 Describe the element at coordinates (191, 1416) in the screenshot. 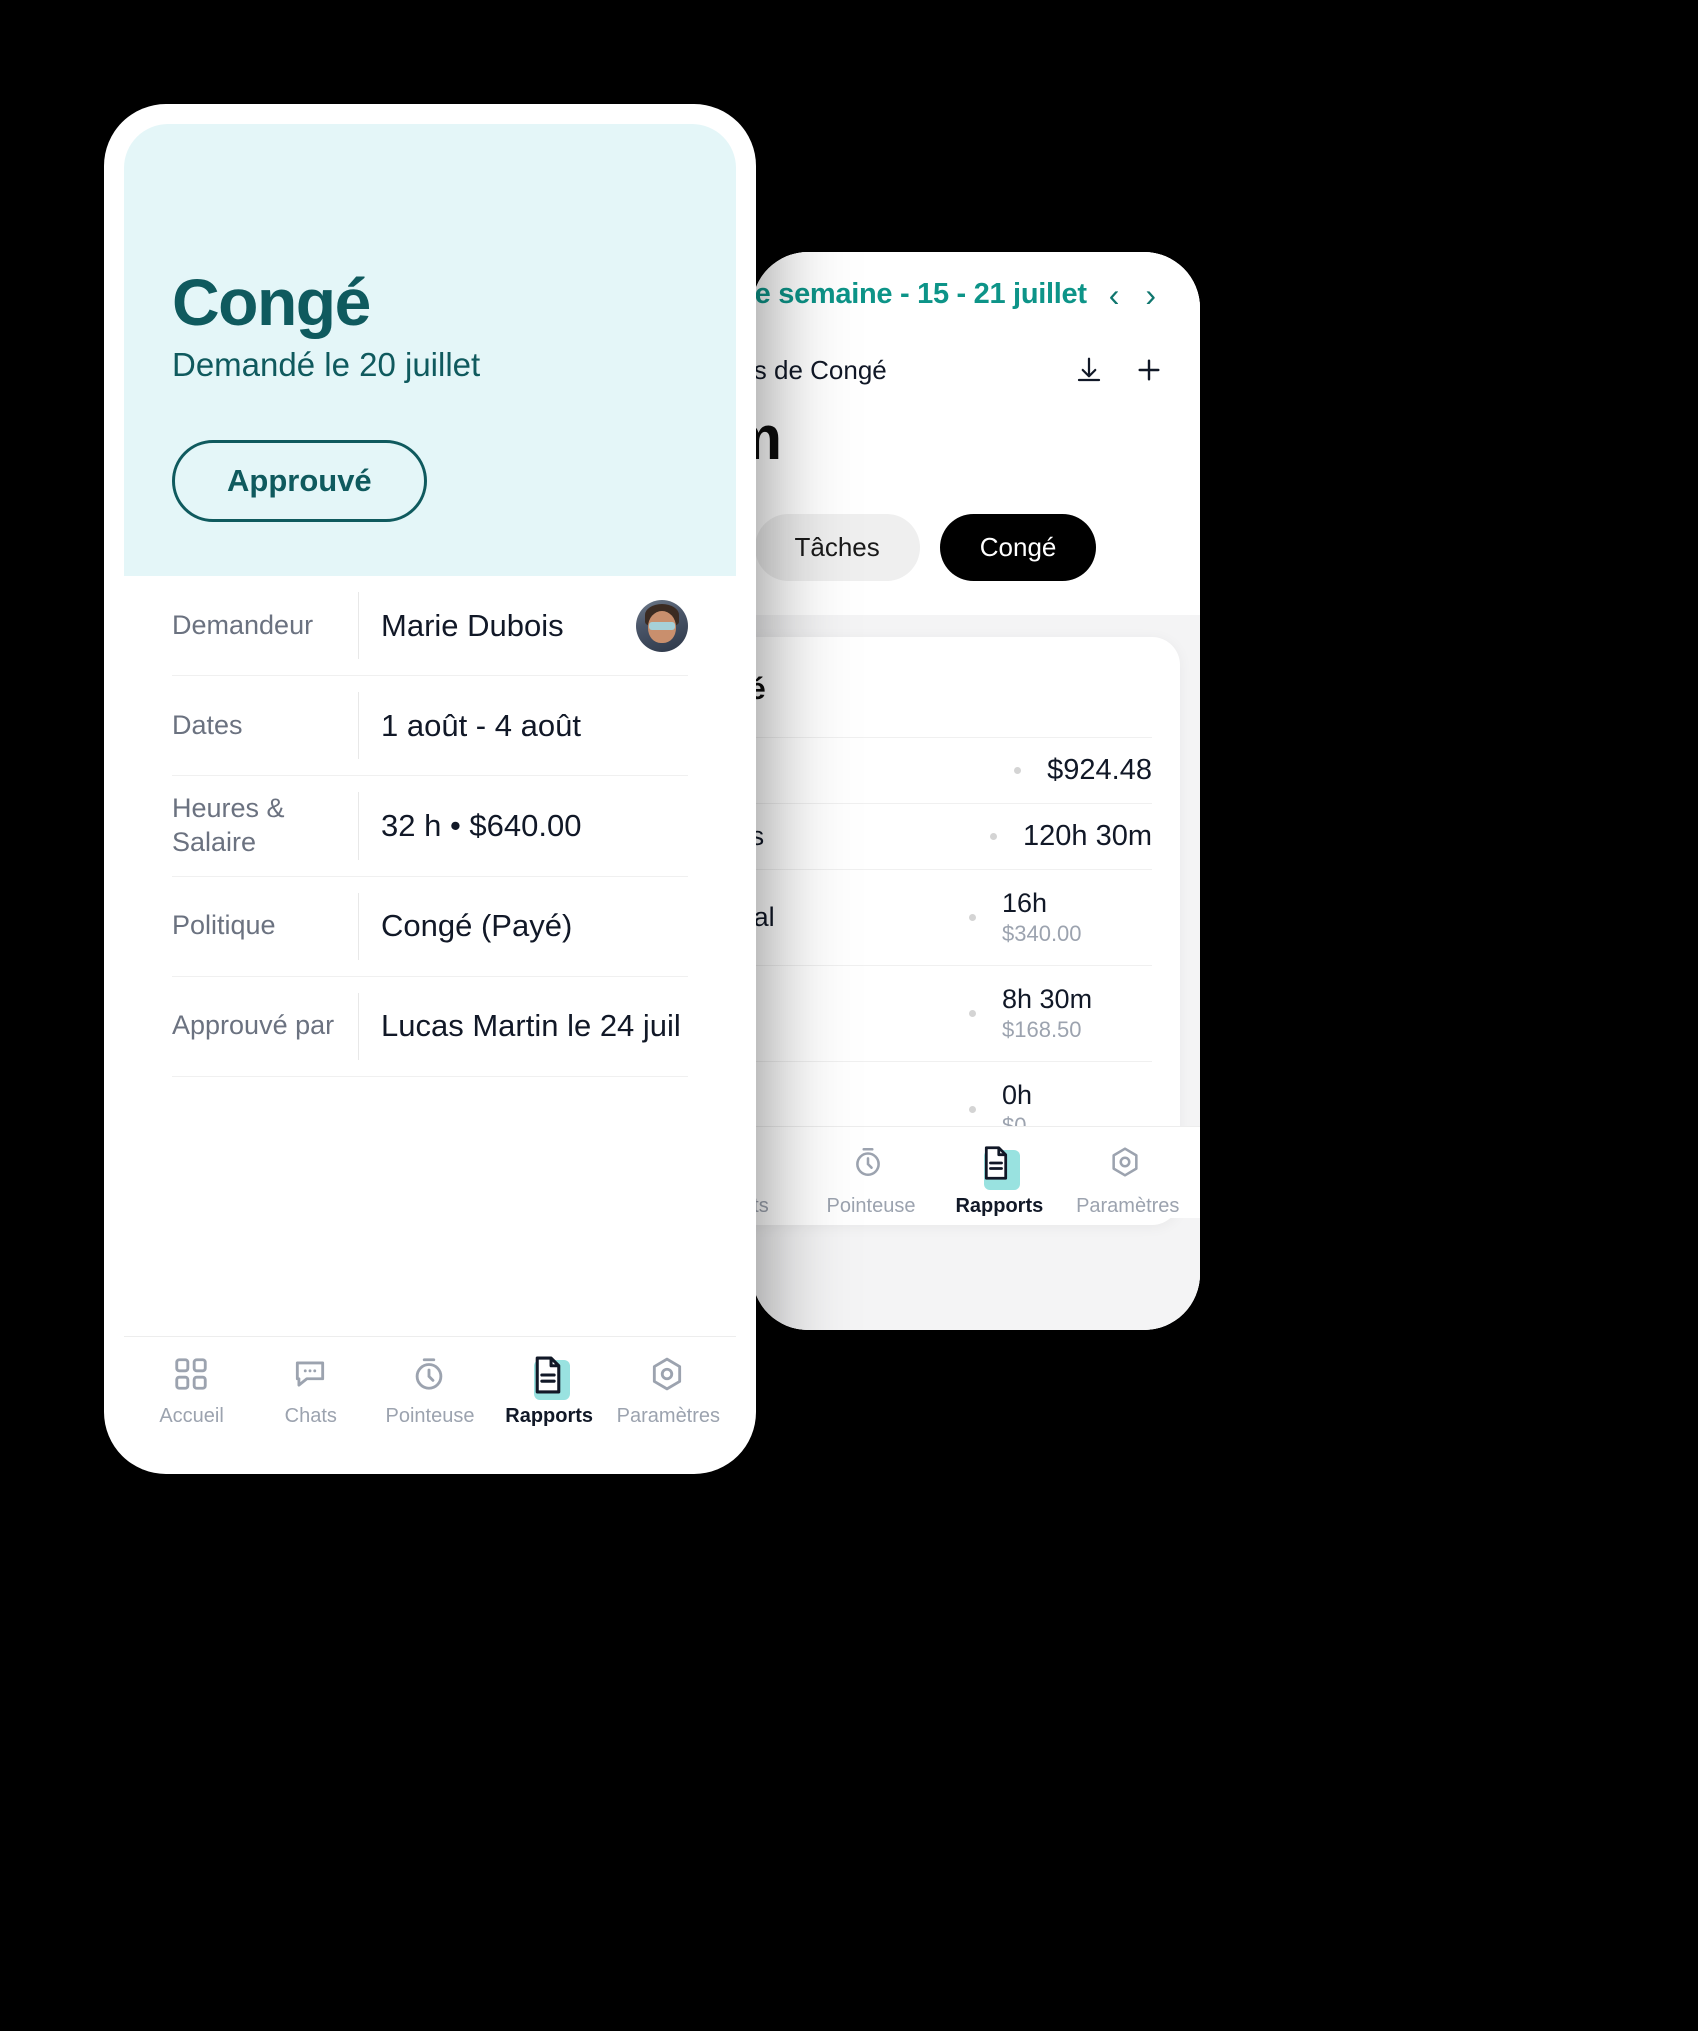

I see `nav-label: Accueil` at that location.